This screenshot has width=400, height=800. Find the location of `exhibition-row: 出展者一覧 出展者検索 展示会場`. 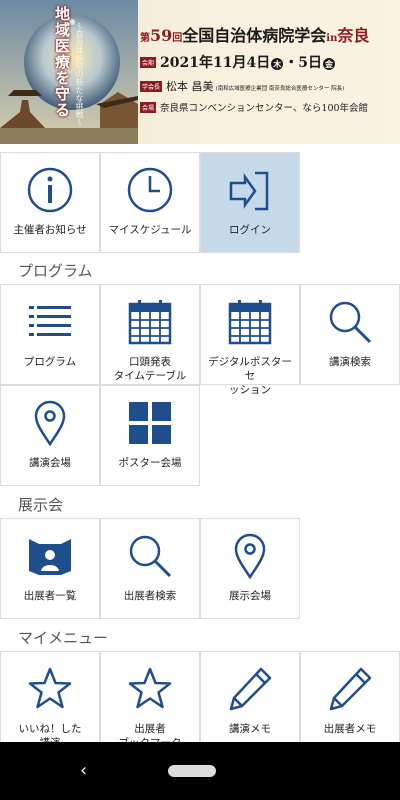

exhibition-row: 出展者一覧 出展者検索 展示会場 is located at coordinates (150, 568).